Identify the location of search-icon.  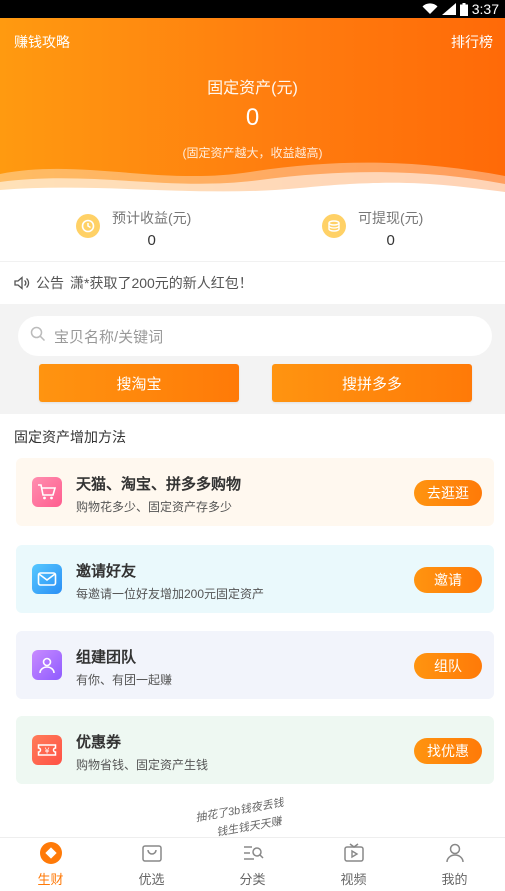
(38, 336).